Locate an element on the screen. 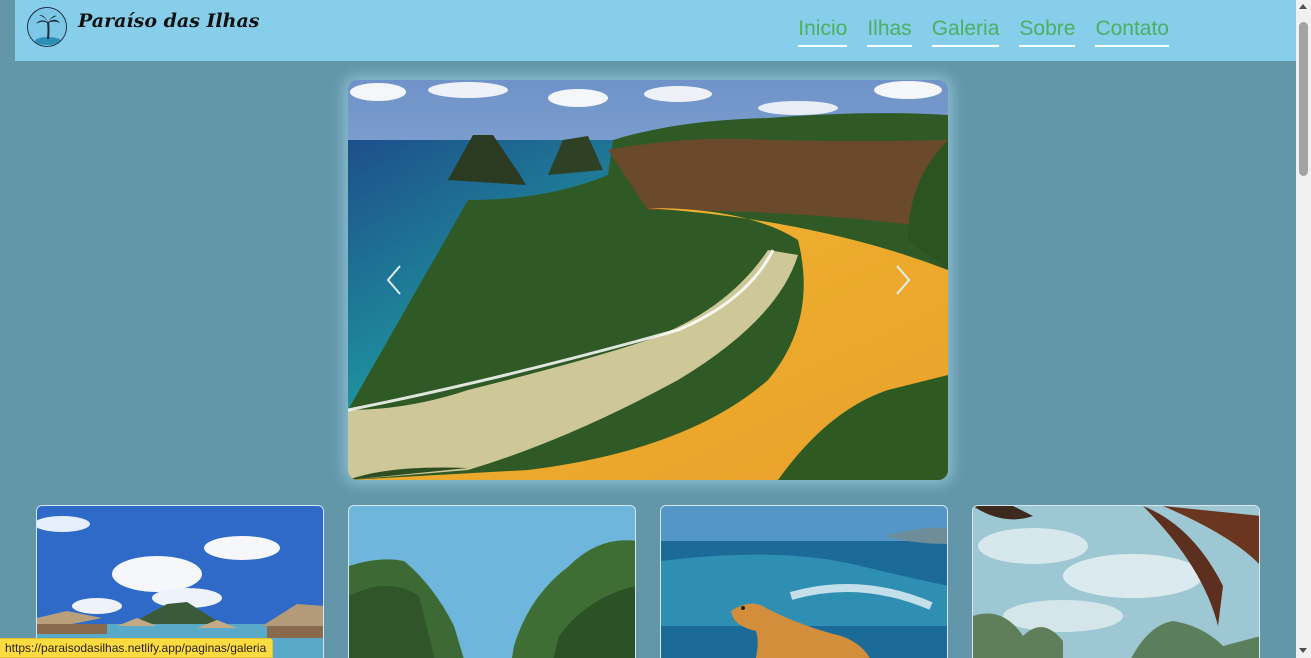  cliff-lagoon-photo is located at coordinates (492, 582).